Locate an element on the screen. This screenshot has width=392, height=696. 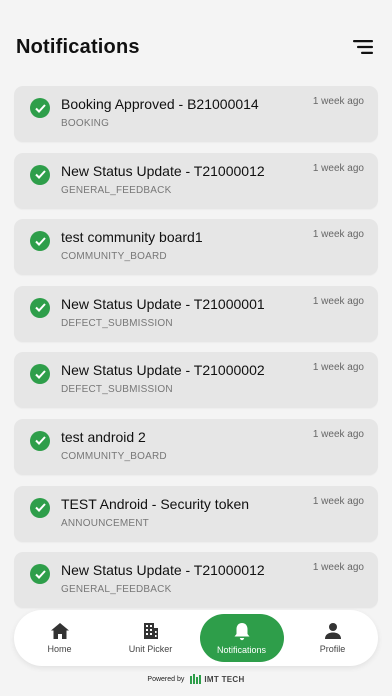
page-title: Notifications is located at coordinates (78, 46).